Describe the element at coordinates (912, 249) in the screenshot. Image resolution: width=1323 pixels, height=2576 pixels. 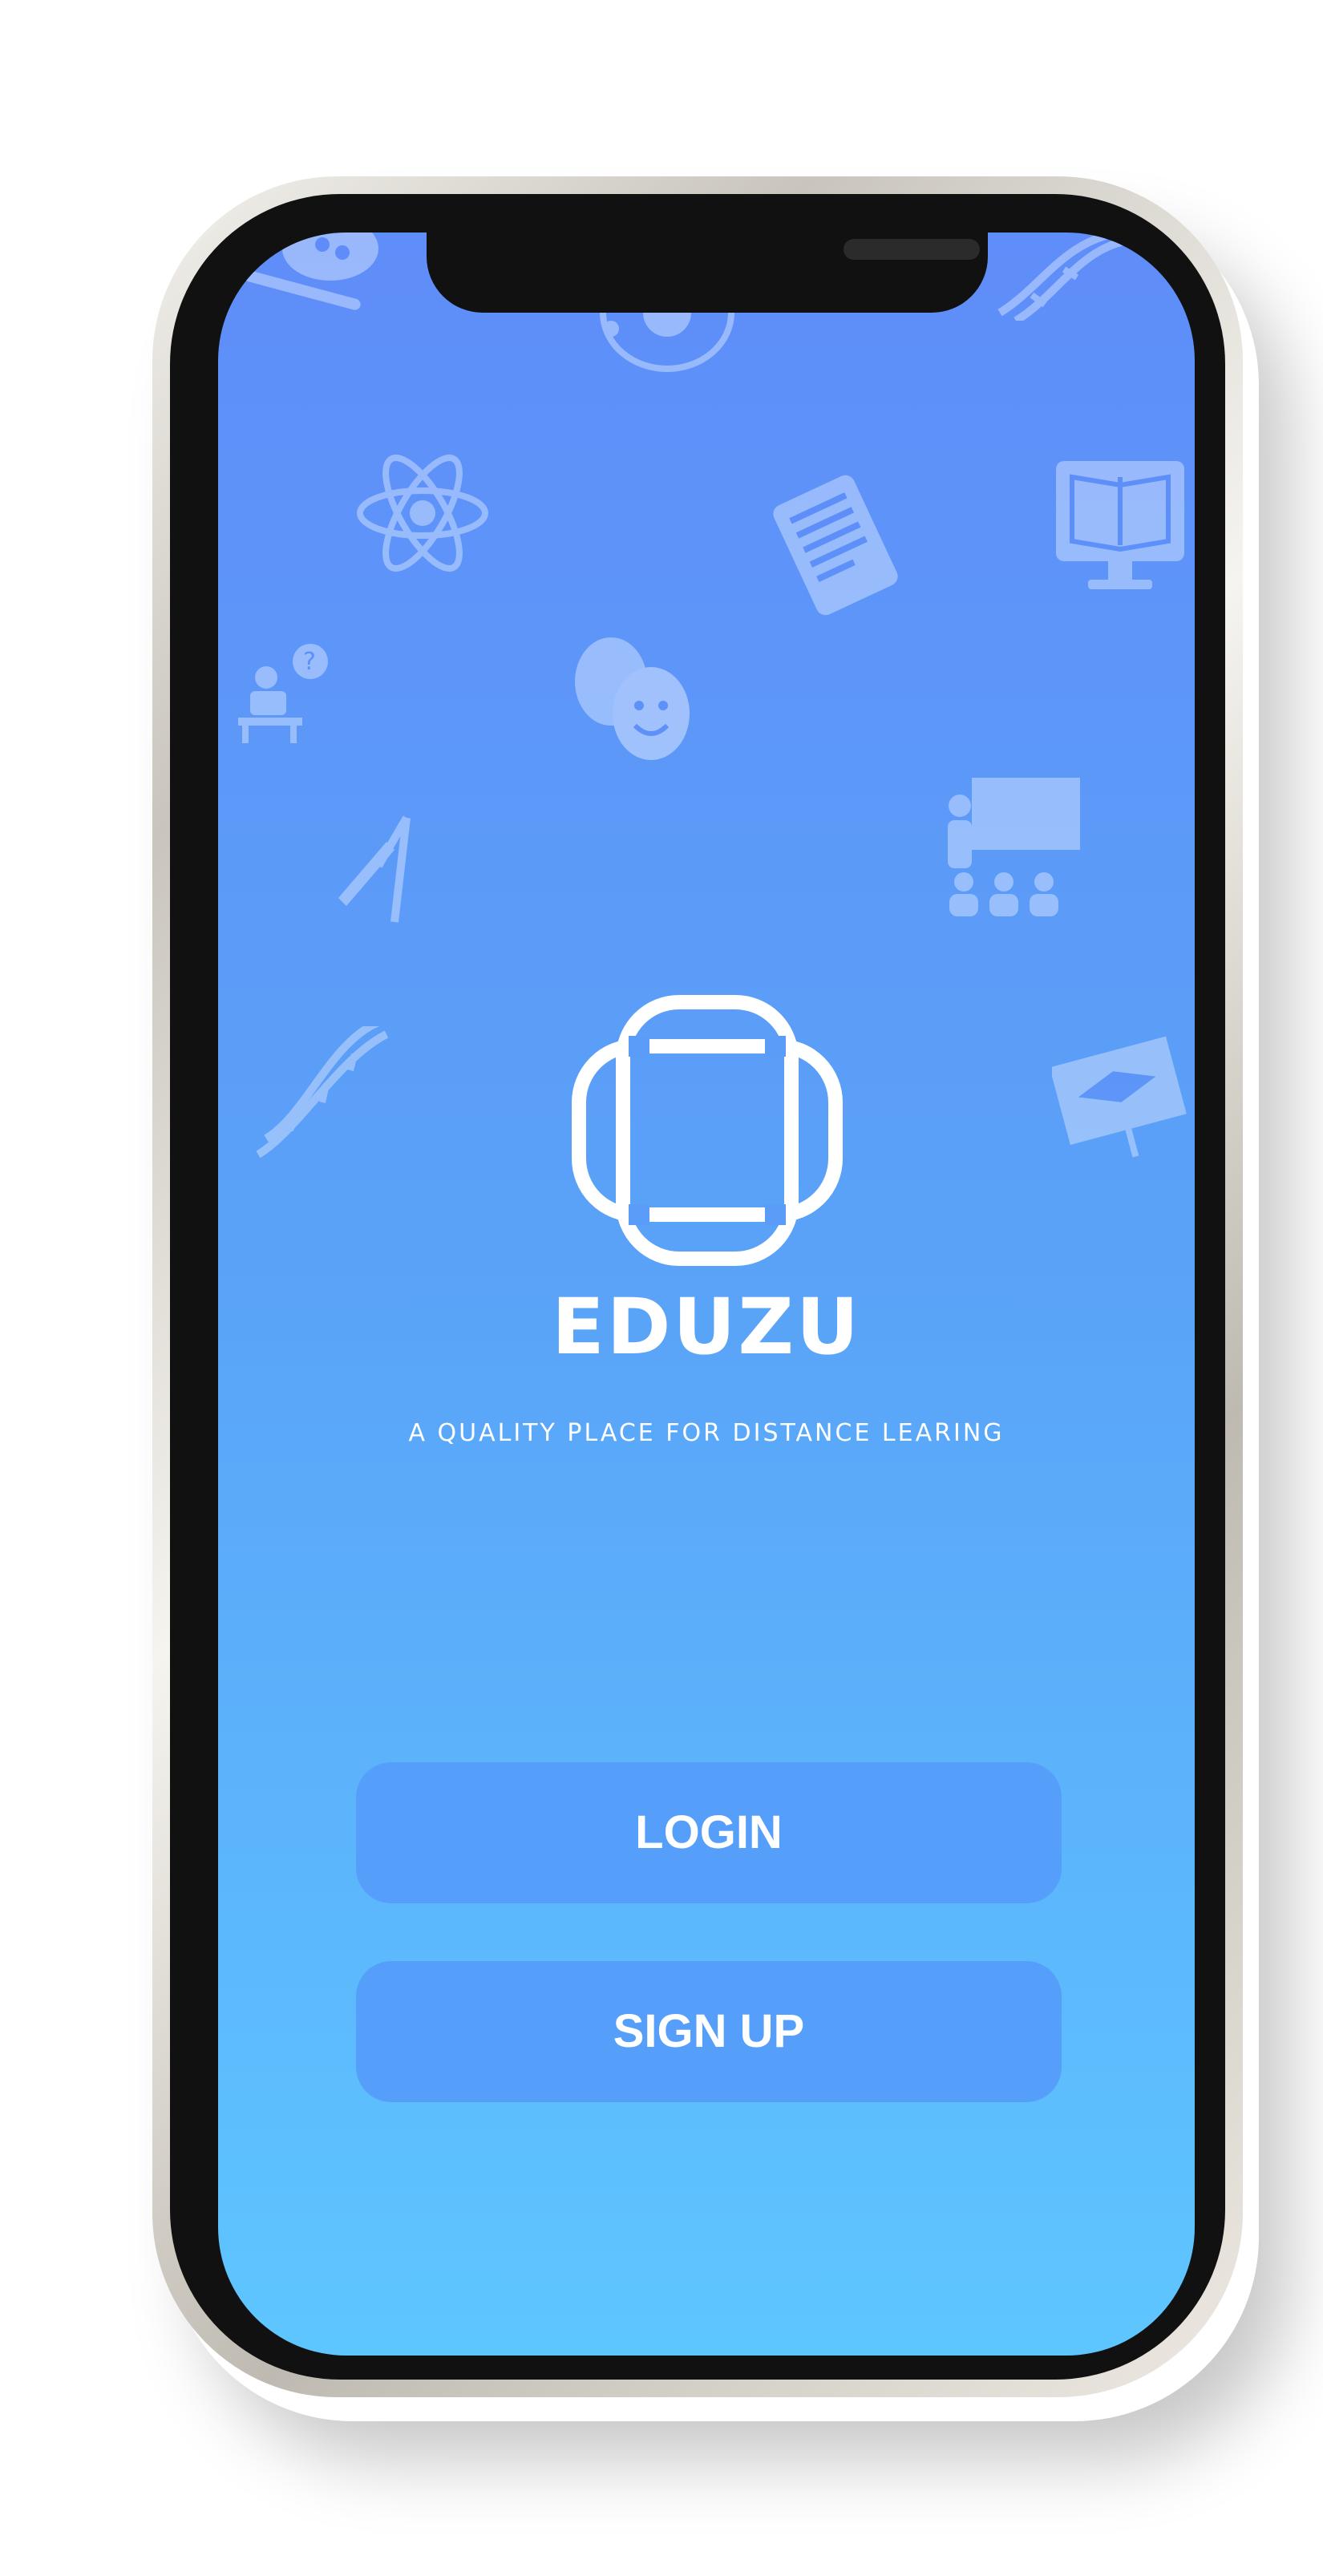
I see `speaker-grille` at that location.